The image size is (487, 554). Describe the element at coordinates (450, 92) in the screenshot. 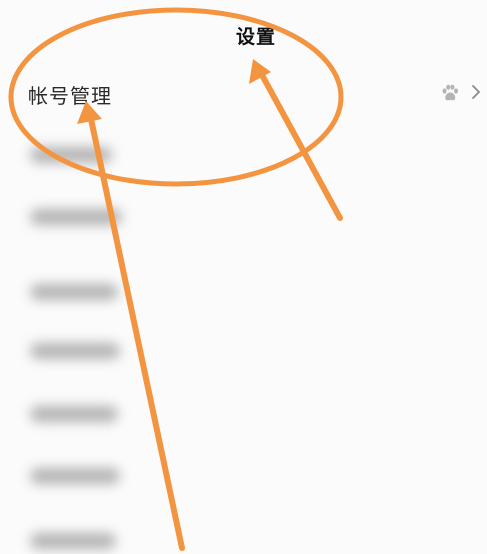

I see `paw-icon` at that location.